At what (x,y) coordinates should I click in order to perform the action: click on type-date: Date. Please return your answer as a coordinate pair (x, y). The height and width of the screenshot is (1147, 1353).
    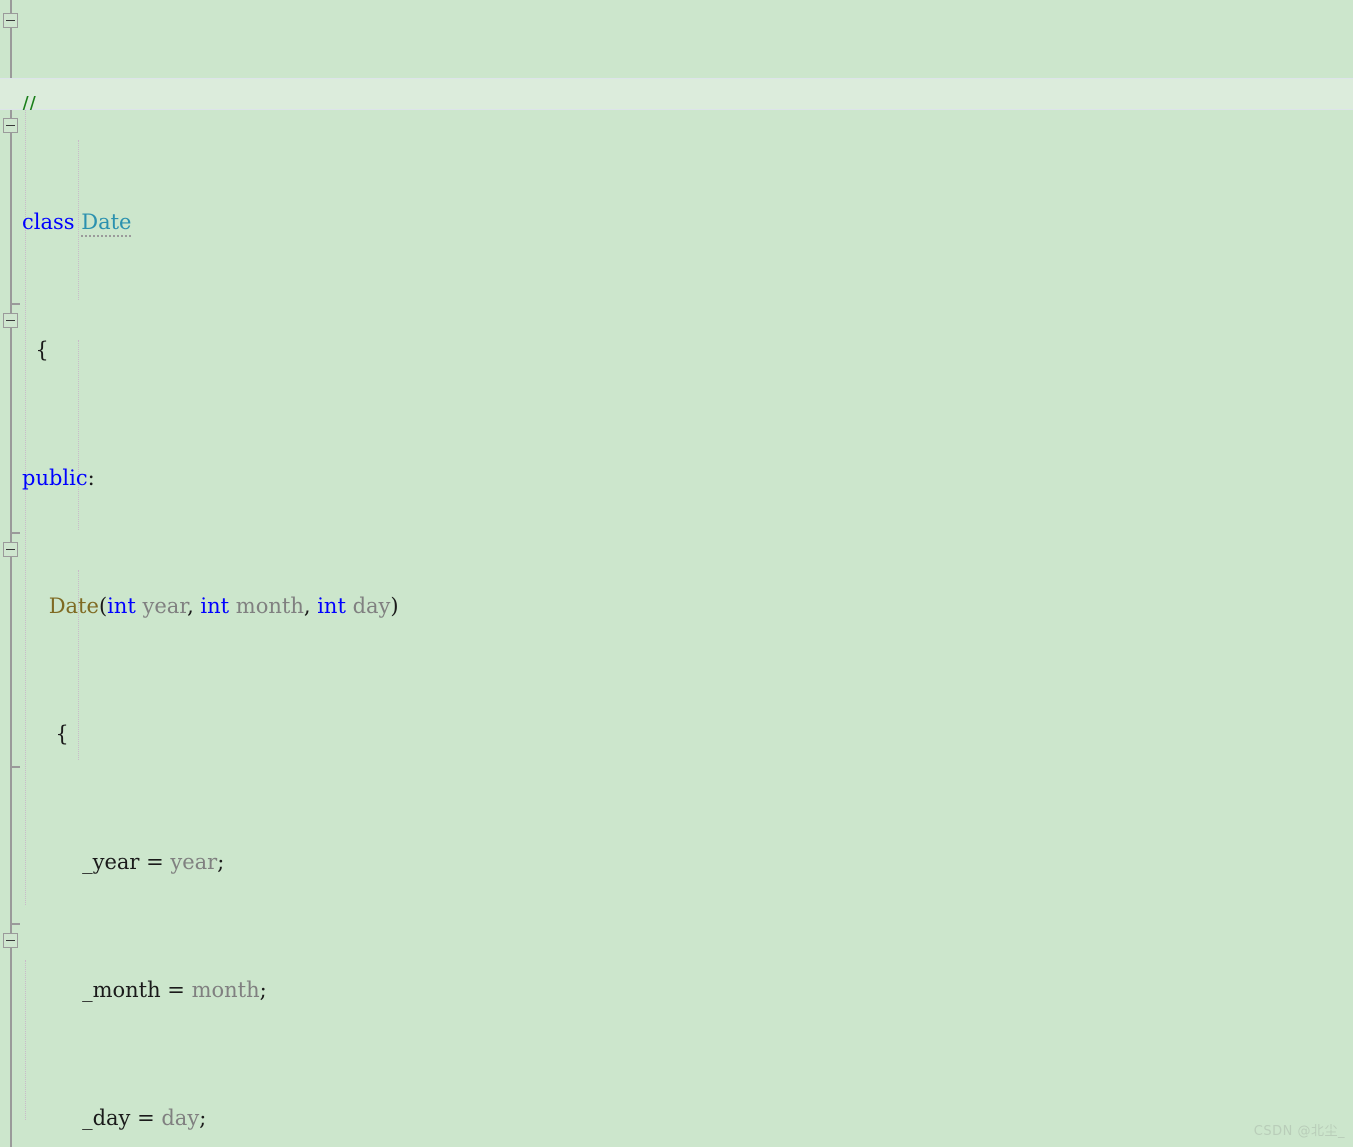
    Looking at the image, I should click on (106, 223).